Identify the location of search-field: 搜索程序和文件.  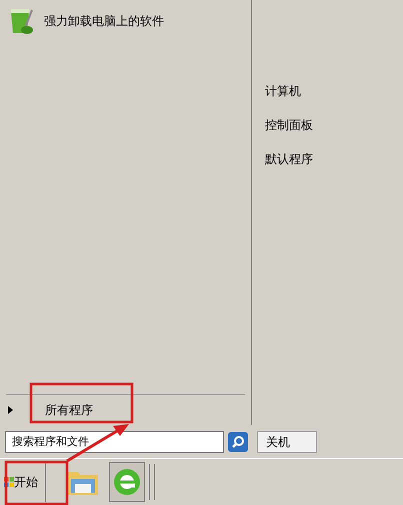
(114, 441).